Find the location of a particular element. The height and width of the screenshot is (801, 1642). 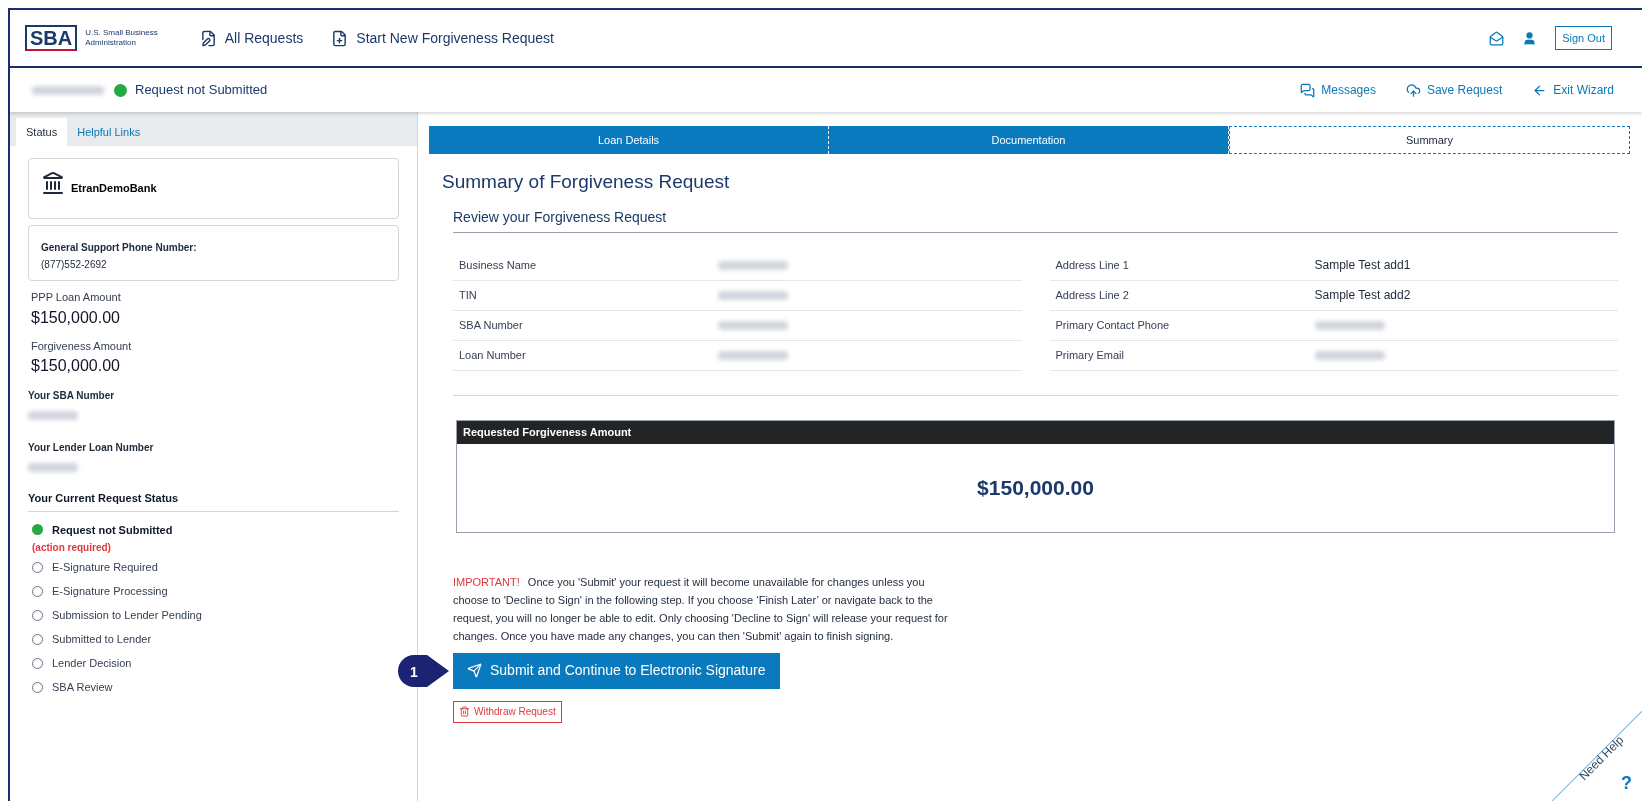

field-label: SBA Number is located at coordinates (491, 325).